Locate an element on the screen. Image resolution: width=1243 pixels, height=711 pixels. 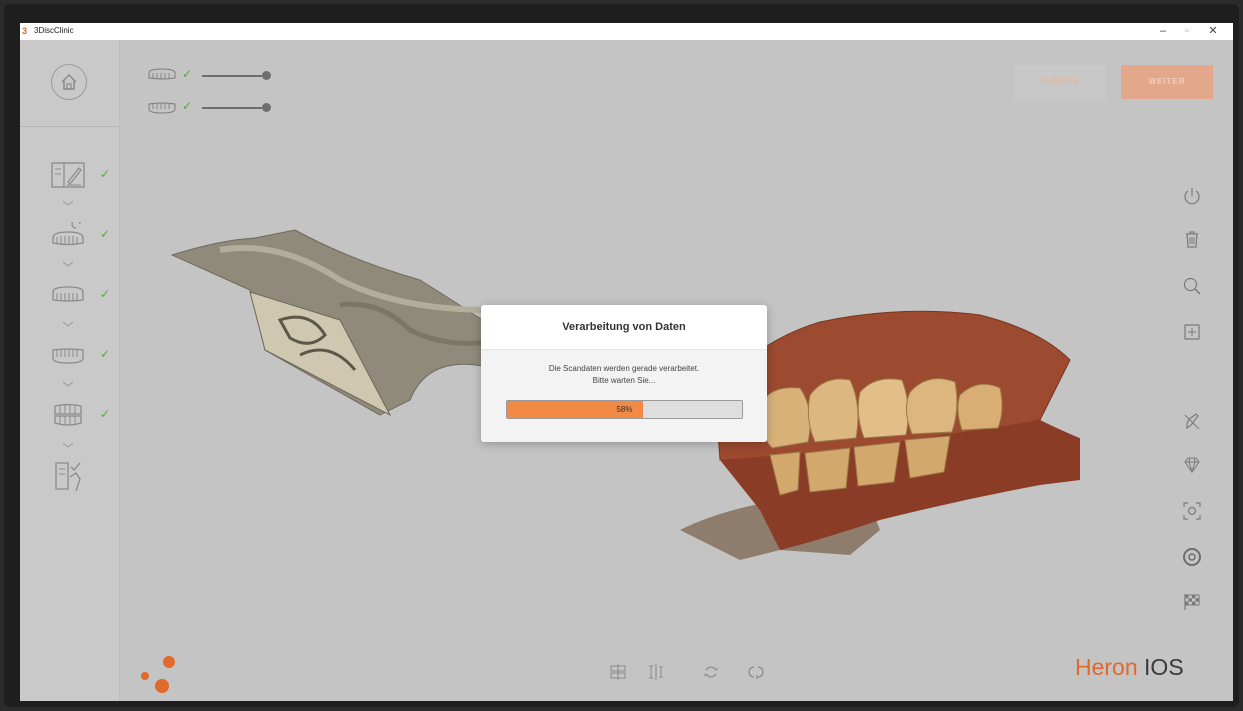
step-lower-jaw is located at coordinates (68, 355).